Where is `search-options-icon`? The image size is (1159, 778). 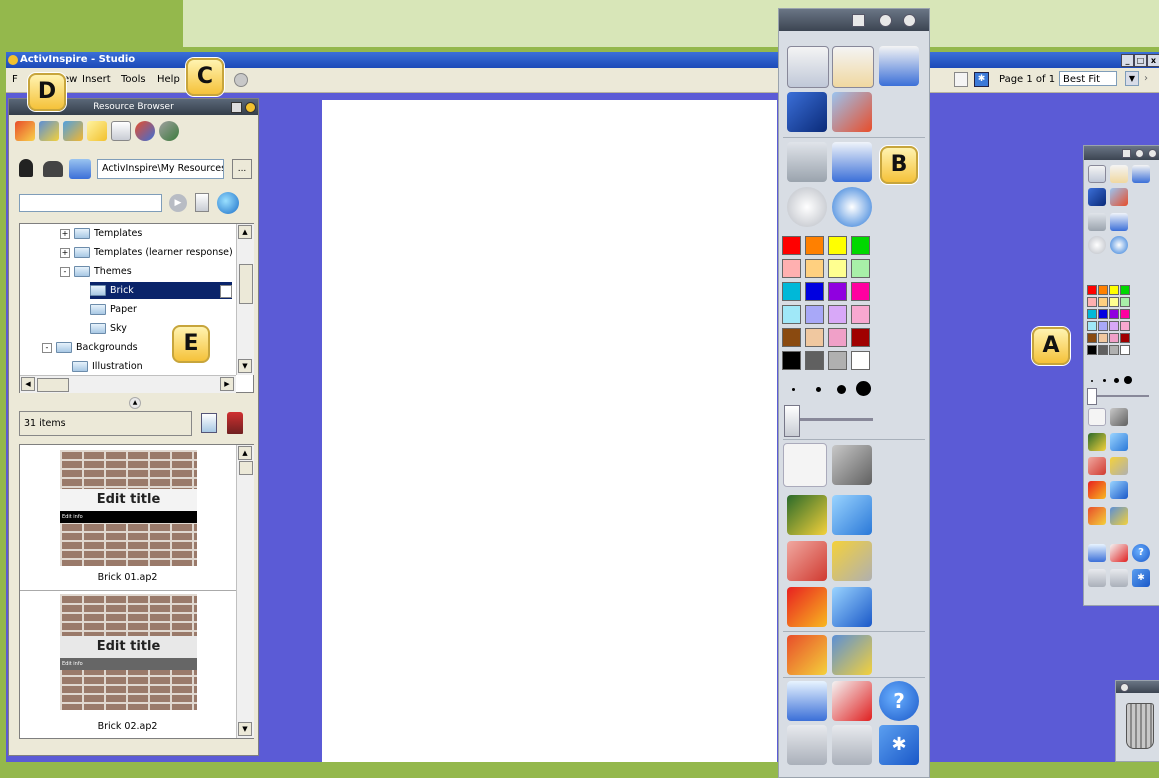 search-options-icon is located at coordinates (202, 202).